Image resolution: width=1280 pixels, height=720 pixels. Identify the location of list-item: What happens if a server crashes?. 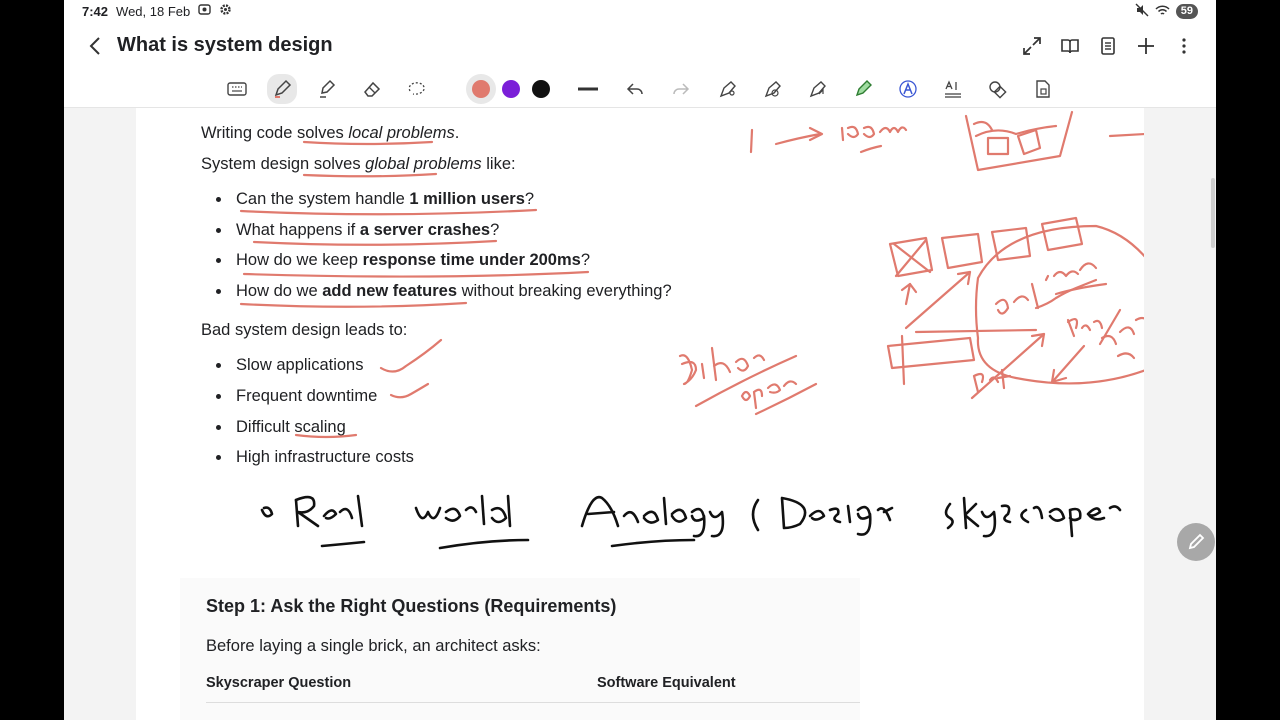
(357, 230).